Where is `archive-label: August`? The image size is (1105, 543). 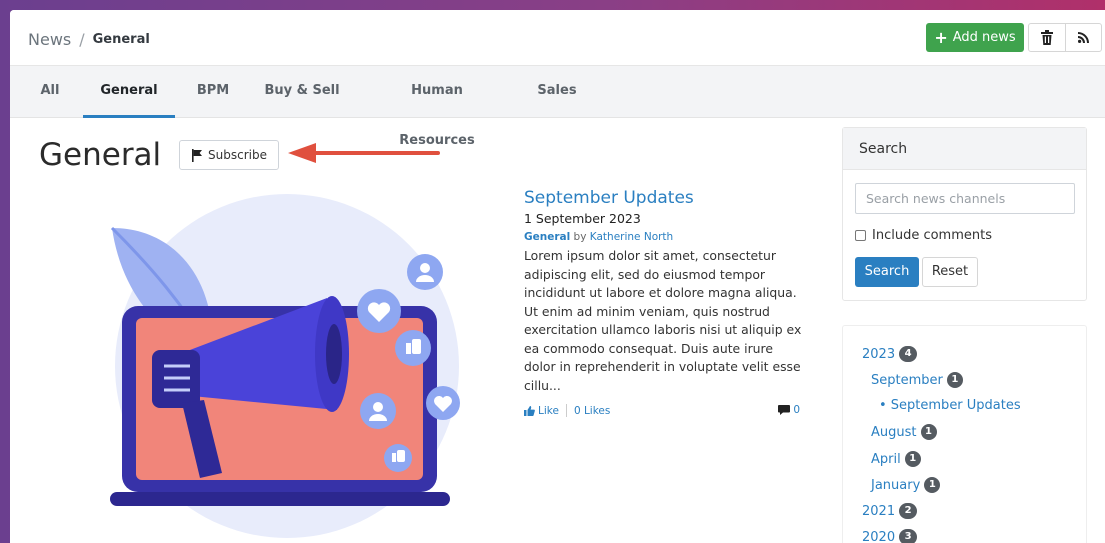 archive-label: August is located at coordinates (894, 432).